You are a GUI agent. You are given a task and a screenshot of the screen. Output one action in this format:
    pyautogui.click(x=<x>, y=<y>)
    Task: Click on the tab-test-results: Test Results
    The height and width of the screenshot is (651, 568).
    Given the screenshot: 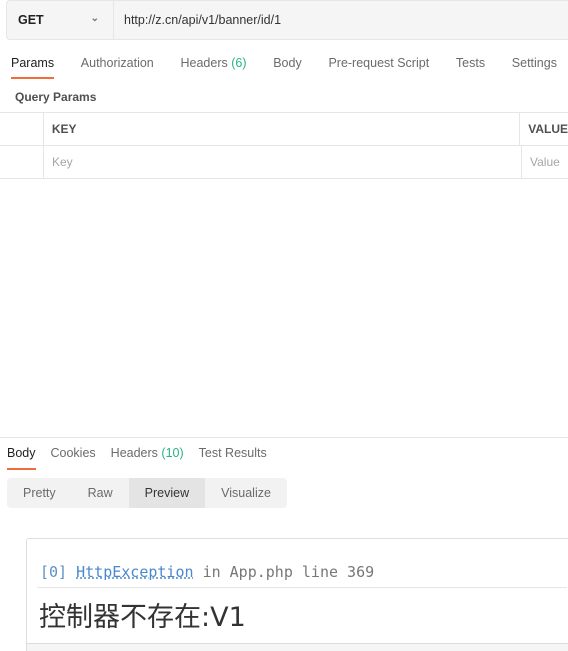 What is the action you would take?
    pyautogui.click(x=233, y=458)
    